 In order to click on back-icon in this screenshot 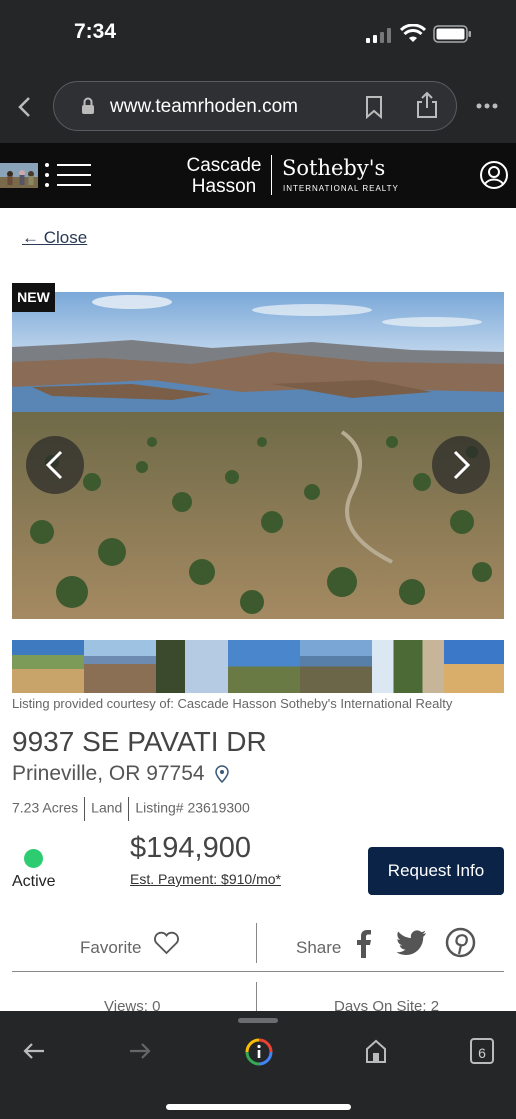, I will do `click(25, 107)`.